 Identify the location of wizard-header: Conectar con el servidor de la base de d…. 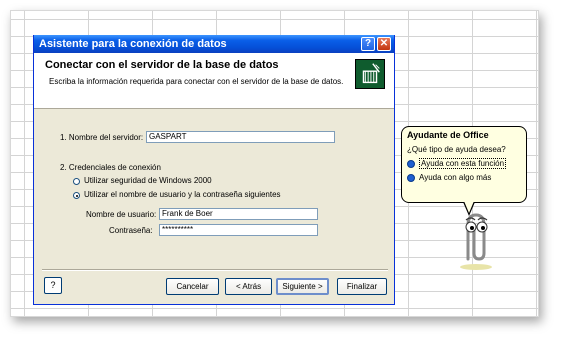
(214, 81).